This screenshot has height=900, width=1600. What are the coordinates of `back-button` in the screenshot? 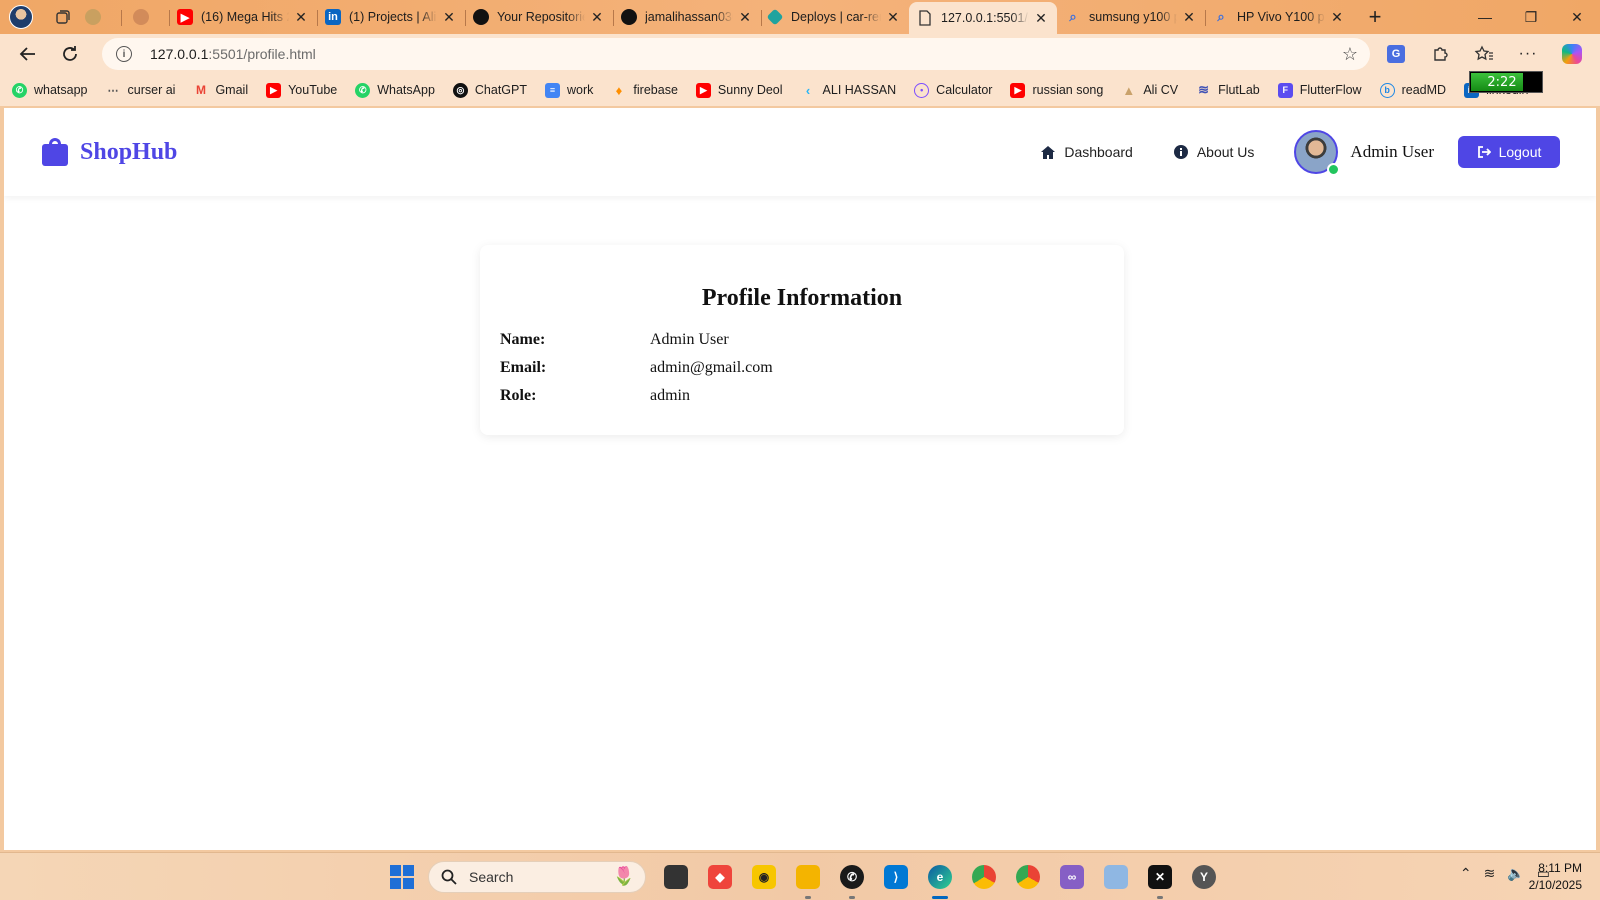 It's located at (28, 54).